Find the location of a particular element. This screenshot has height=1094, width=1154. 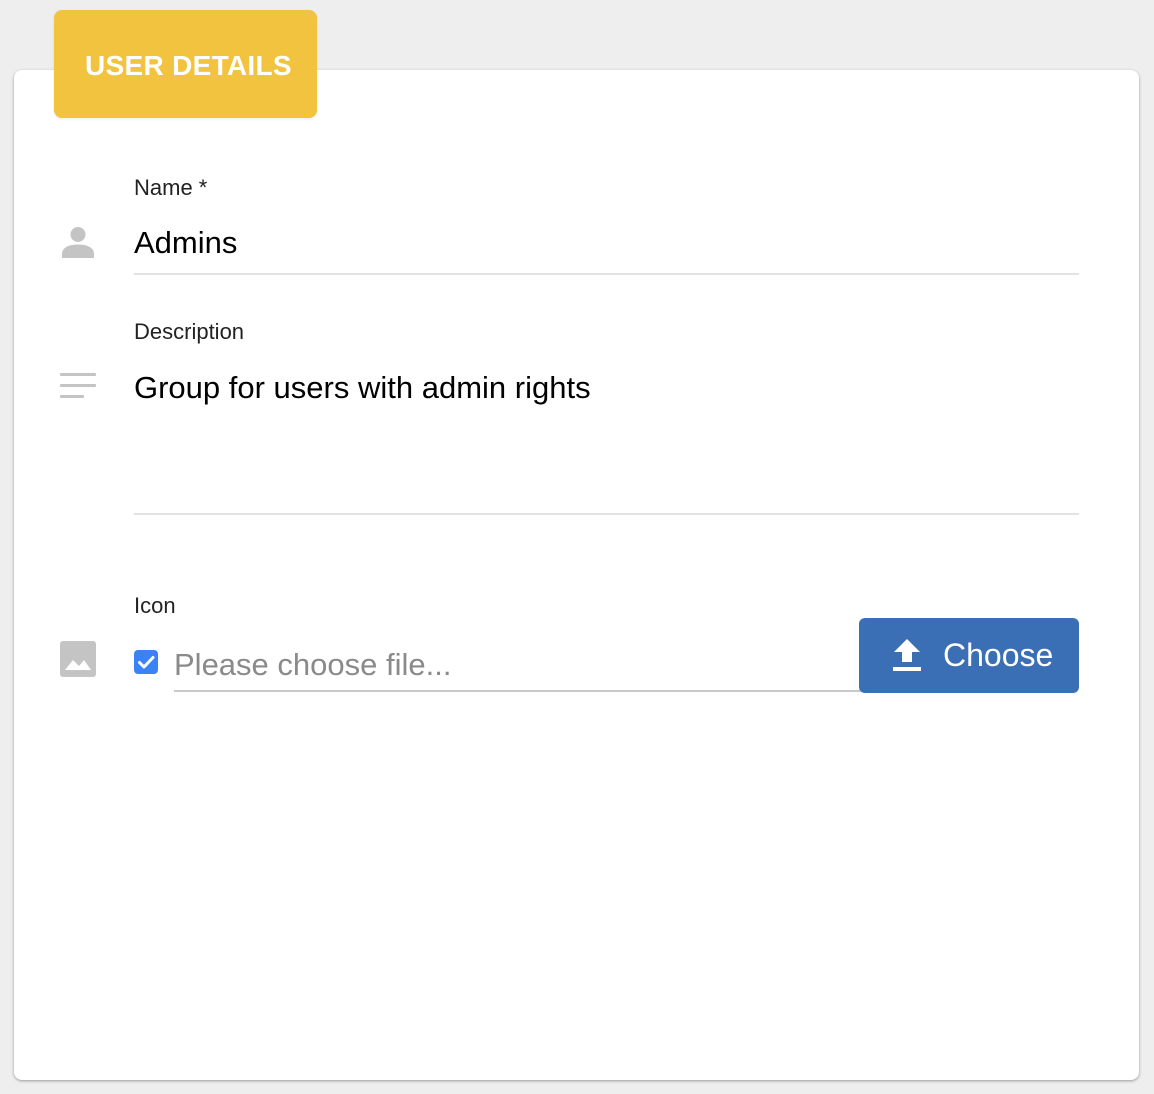

checkmark-icon is located at coordinates (146, 662).